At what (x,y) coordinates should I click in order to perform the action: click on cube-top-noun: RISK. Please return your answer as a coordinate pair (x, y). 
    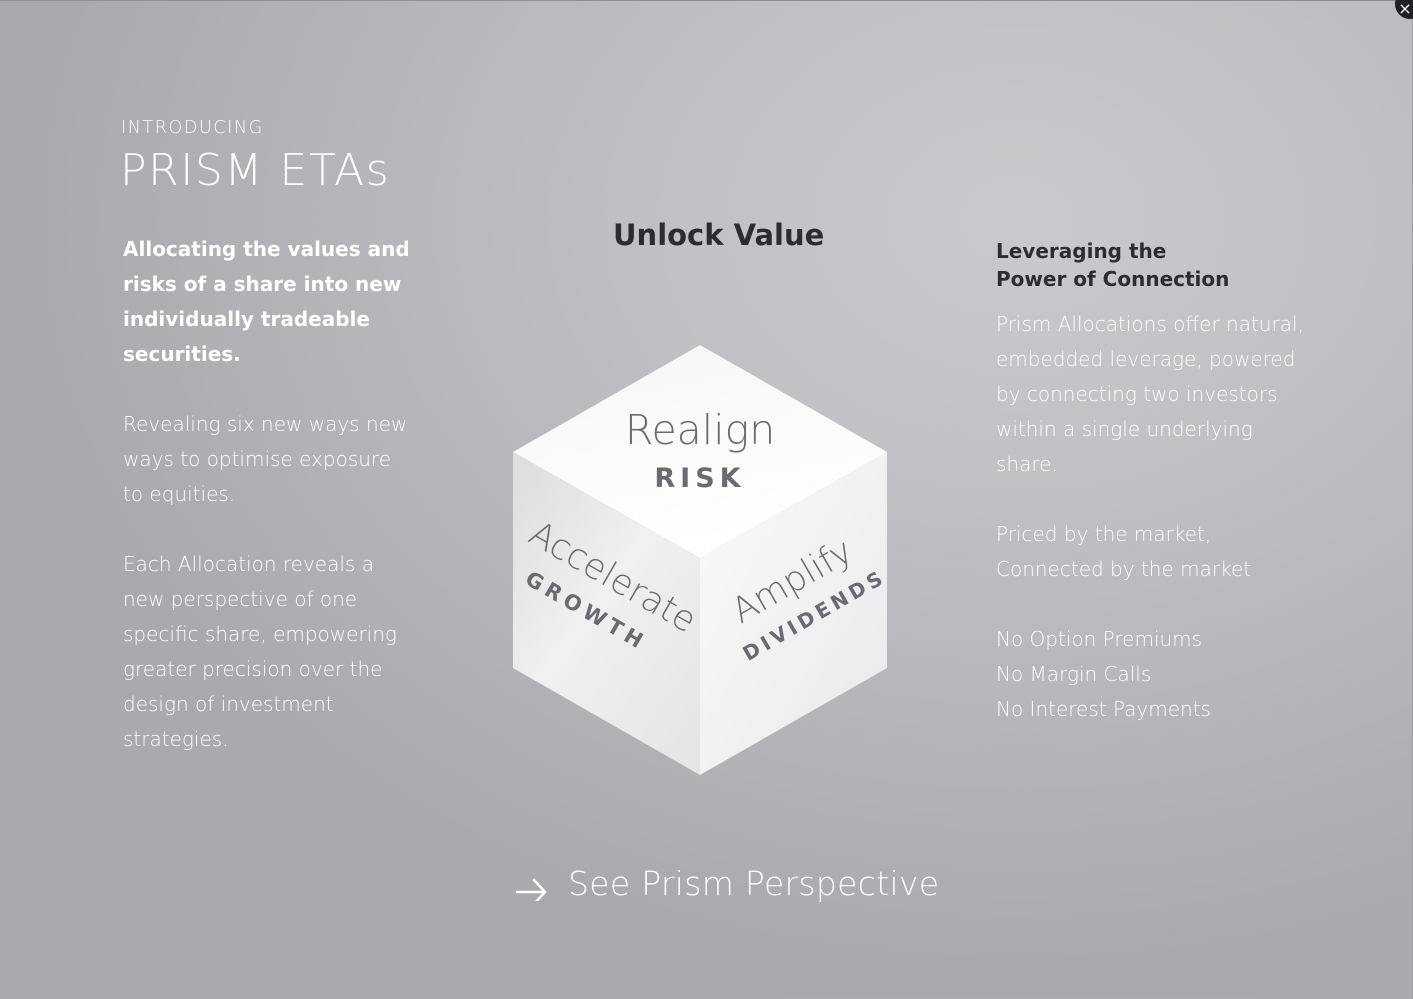
    Looking at the image, I should click on (699, 478).